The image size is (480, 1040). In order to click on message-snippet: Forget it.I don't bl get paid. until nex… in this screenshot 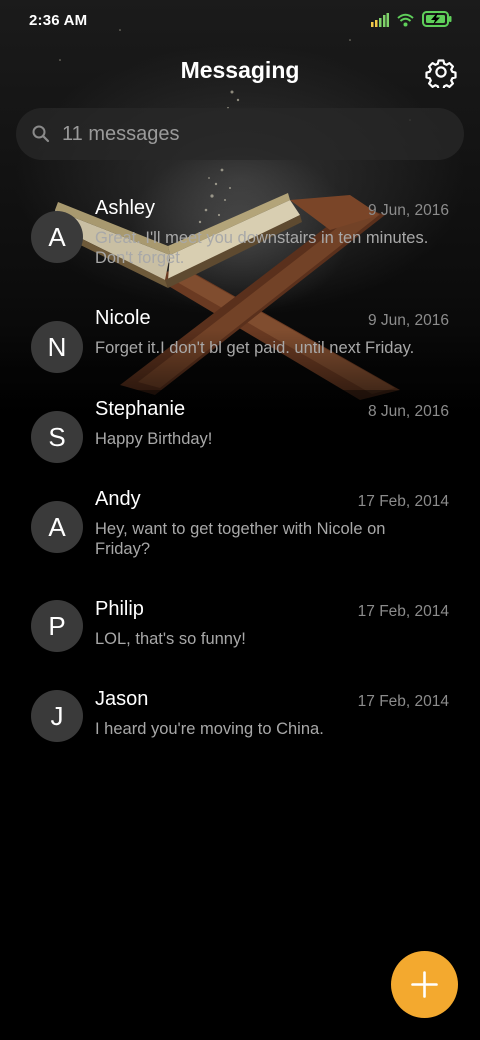, I will do `click(255, 348)`.